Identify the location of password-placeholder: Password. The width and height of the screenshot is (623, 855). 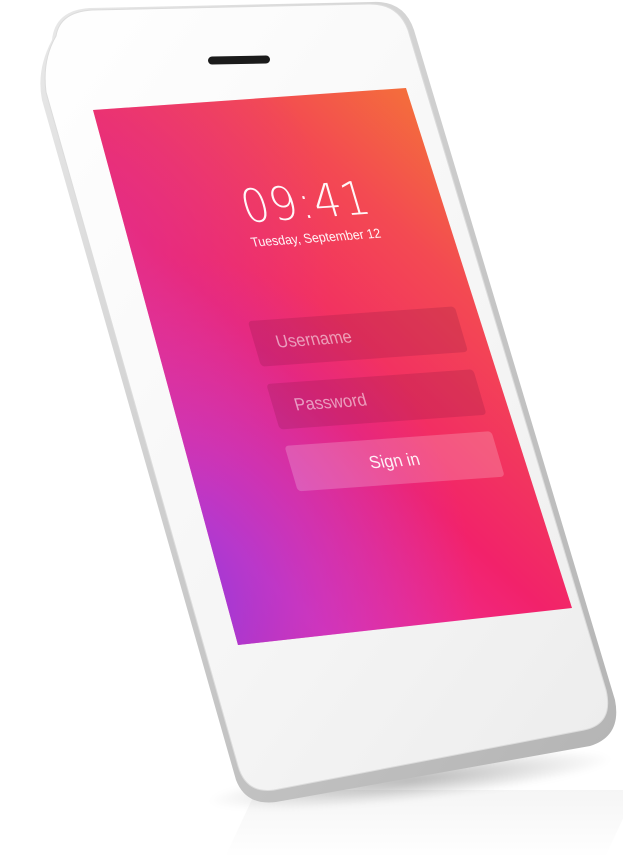
(330, 402).